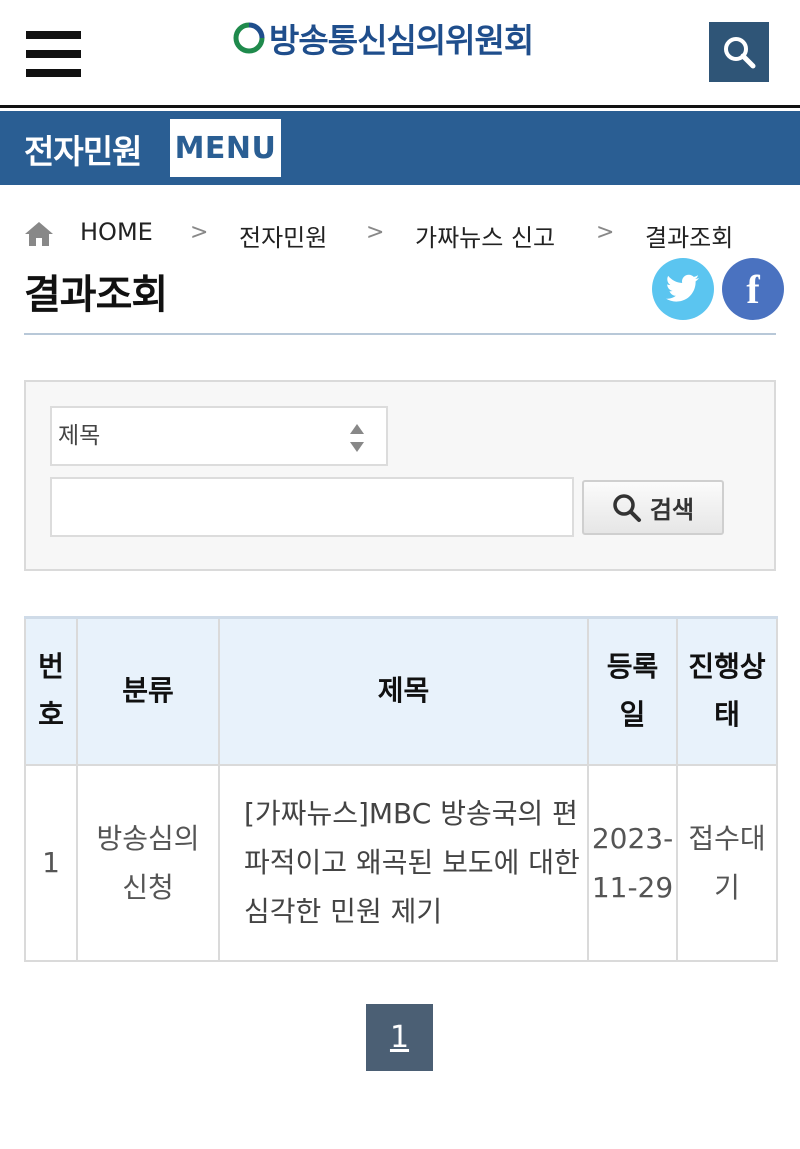  Describe the element at coordinates (283, 235) in the screenshot. I see `breadcrumb-complaint: 전자민원` at that location.